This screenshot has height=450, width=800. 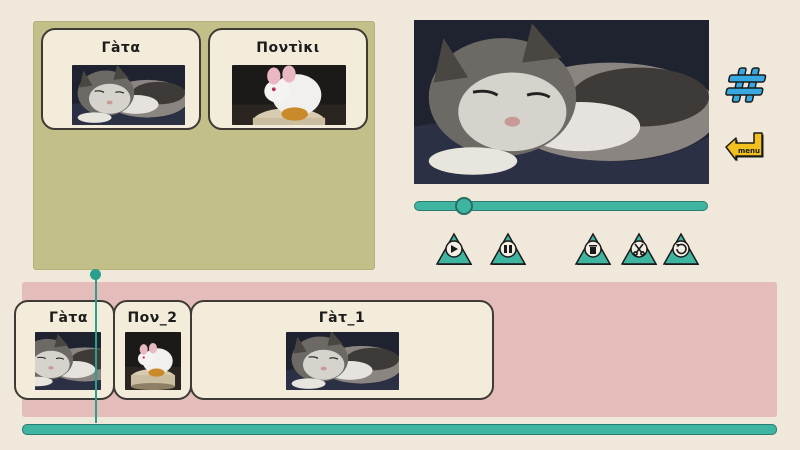 I want to click on trash-icon, so click(x=593, y=249).